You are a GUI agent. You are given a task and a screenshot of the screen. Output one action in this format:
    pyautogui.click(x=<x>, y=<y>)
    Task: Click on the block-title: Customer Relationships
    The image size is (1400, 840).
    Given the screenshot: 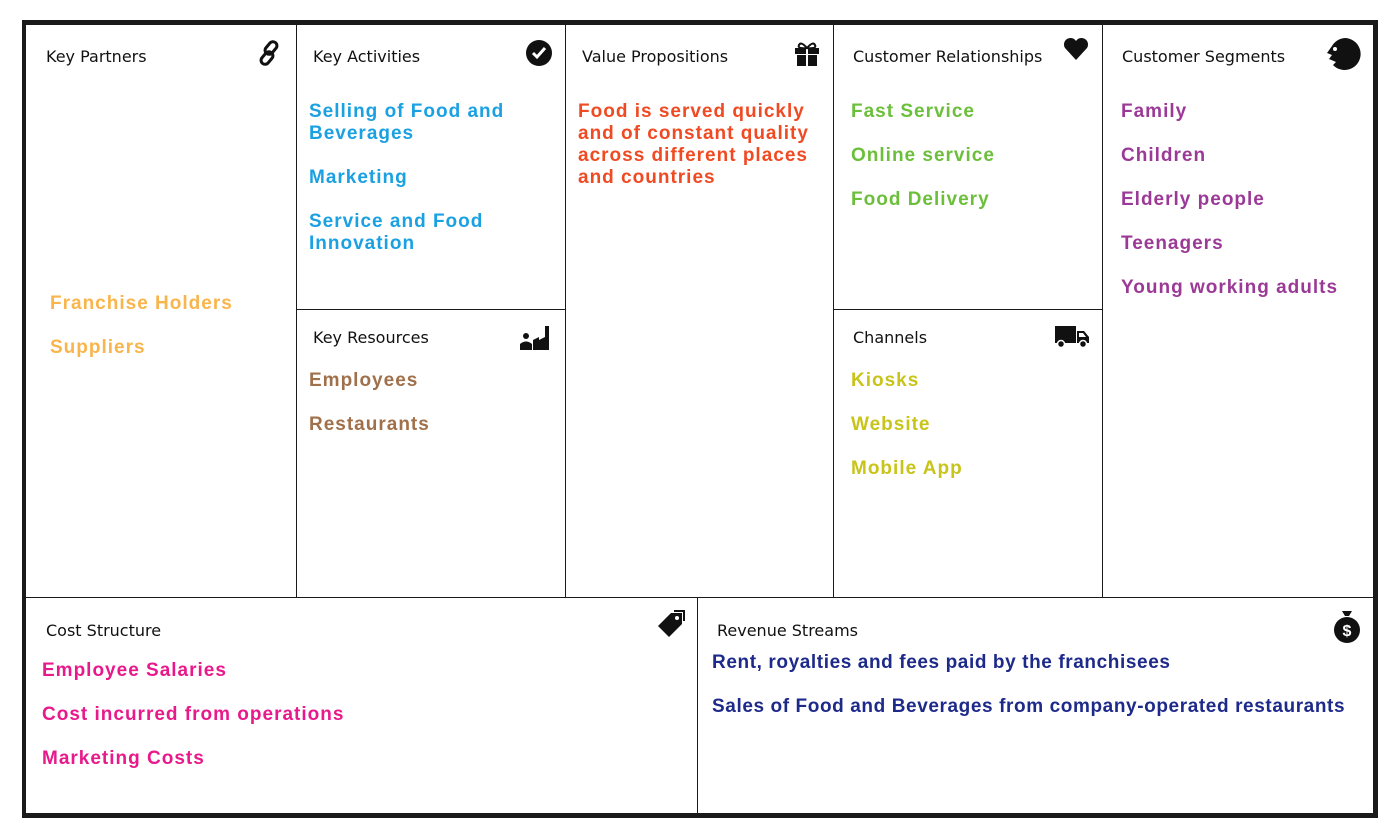 What is the action you would take?
    pyautogui.click(x=948, y=56)
    